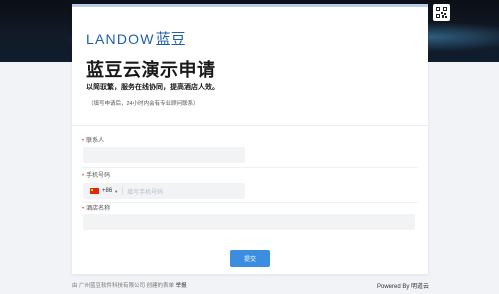 This screenshot has width=499, height=294. What do you see at coordinates (250, 258) in the screenshot?
I see `submit-button: 提交` at bounding box center [250, 258].